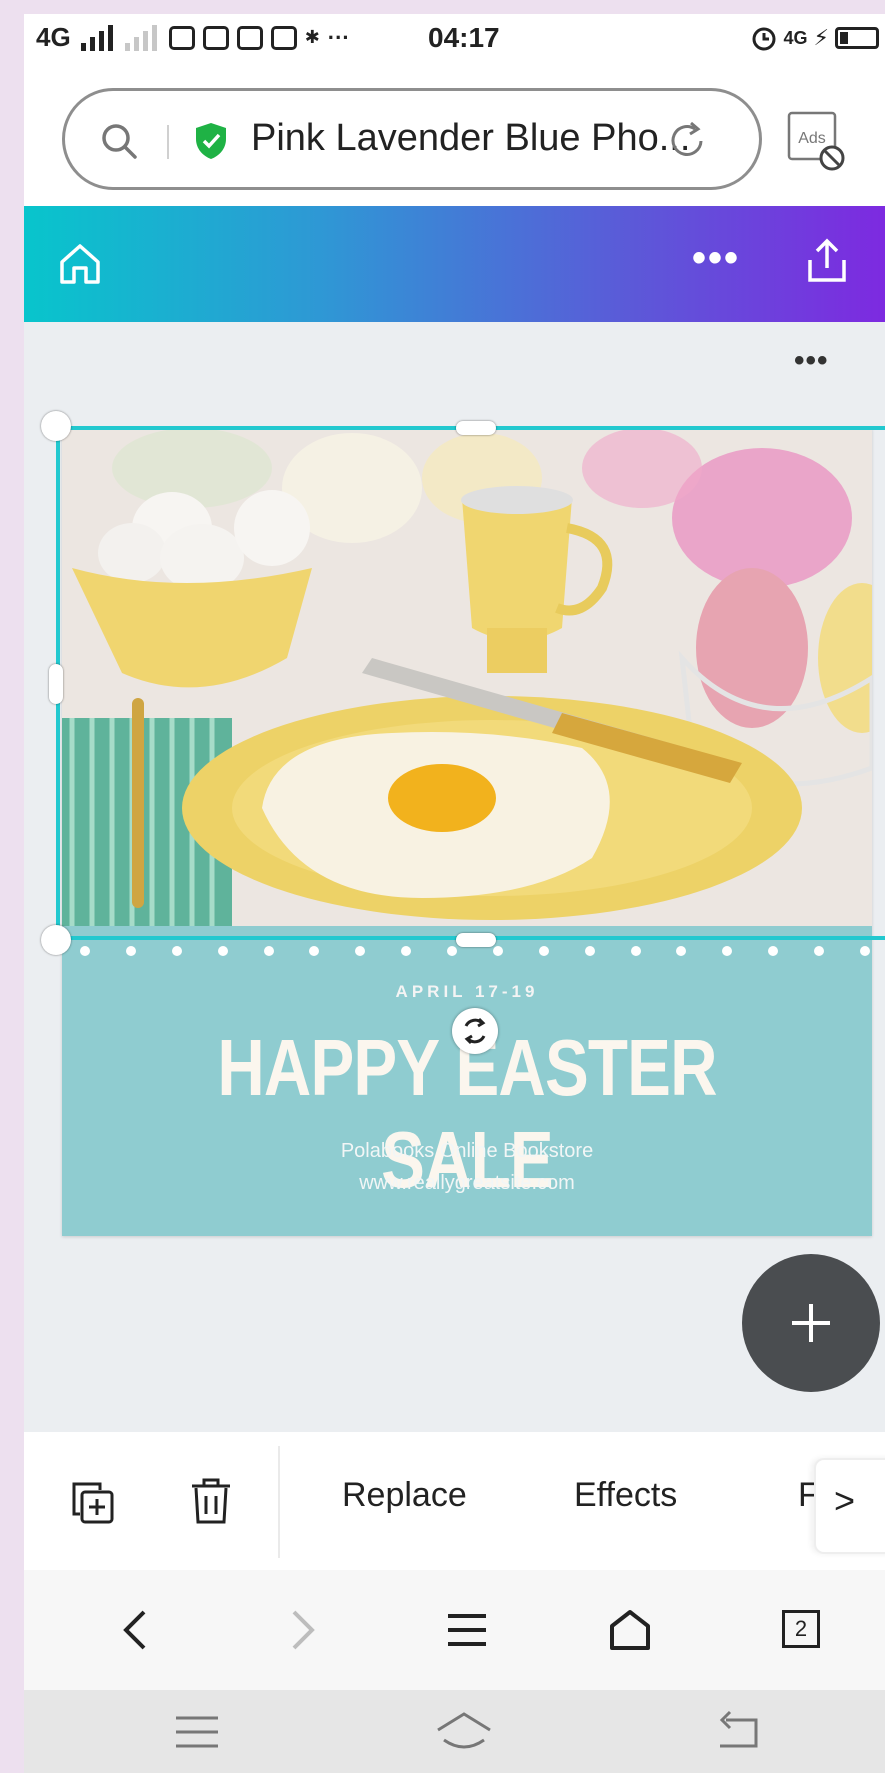 The image size is (885, 1773). What do you see at coordinates (845, 1500) in the screenshot?
I see `chevron-right-icon: >` at bounding box center [845, 1500].